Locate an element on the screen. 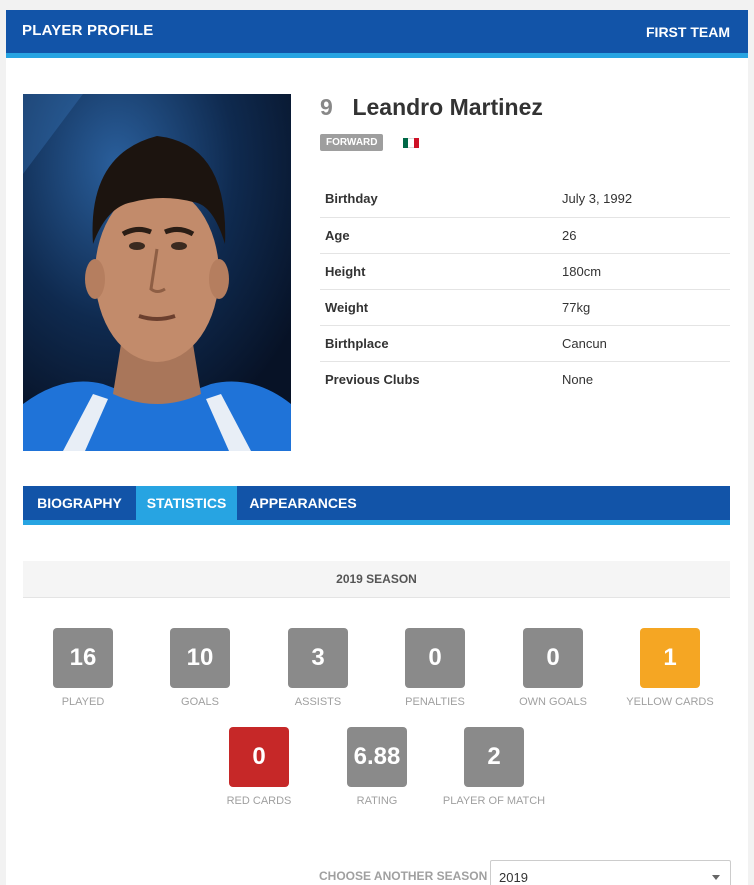 This screenshot has height=885, width=754. stat-value: 3 is located at coordinates (318, 658).